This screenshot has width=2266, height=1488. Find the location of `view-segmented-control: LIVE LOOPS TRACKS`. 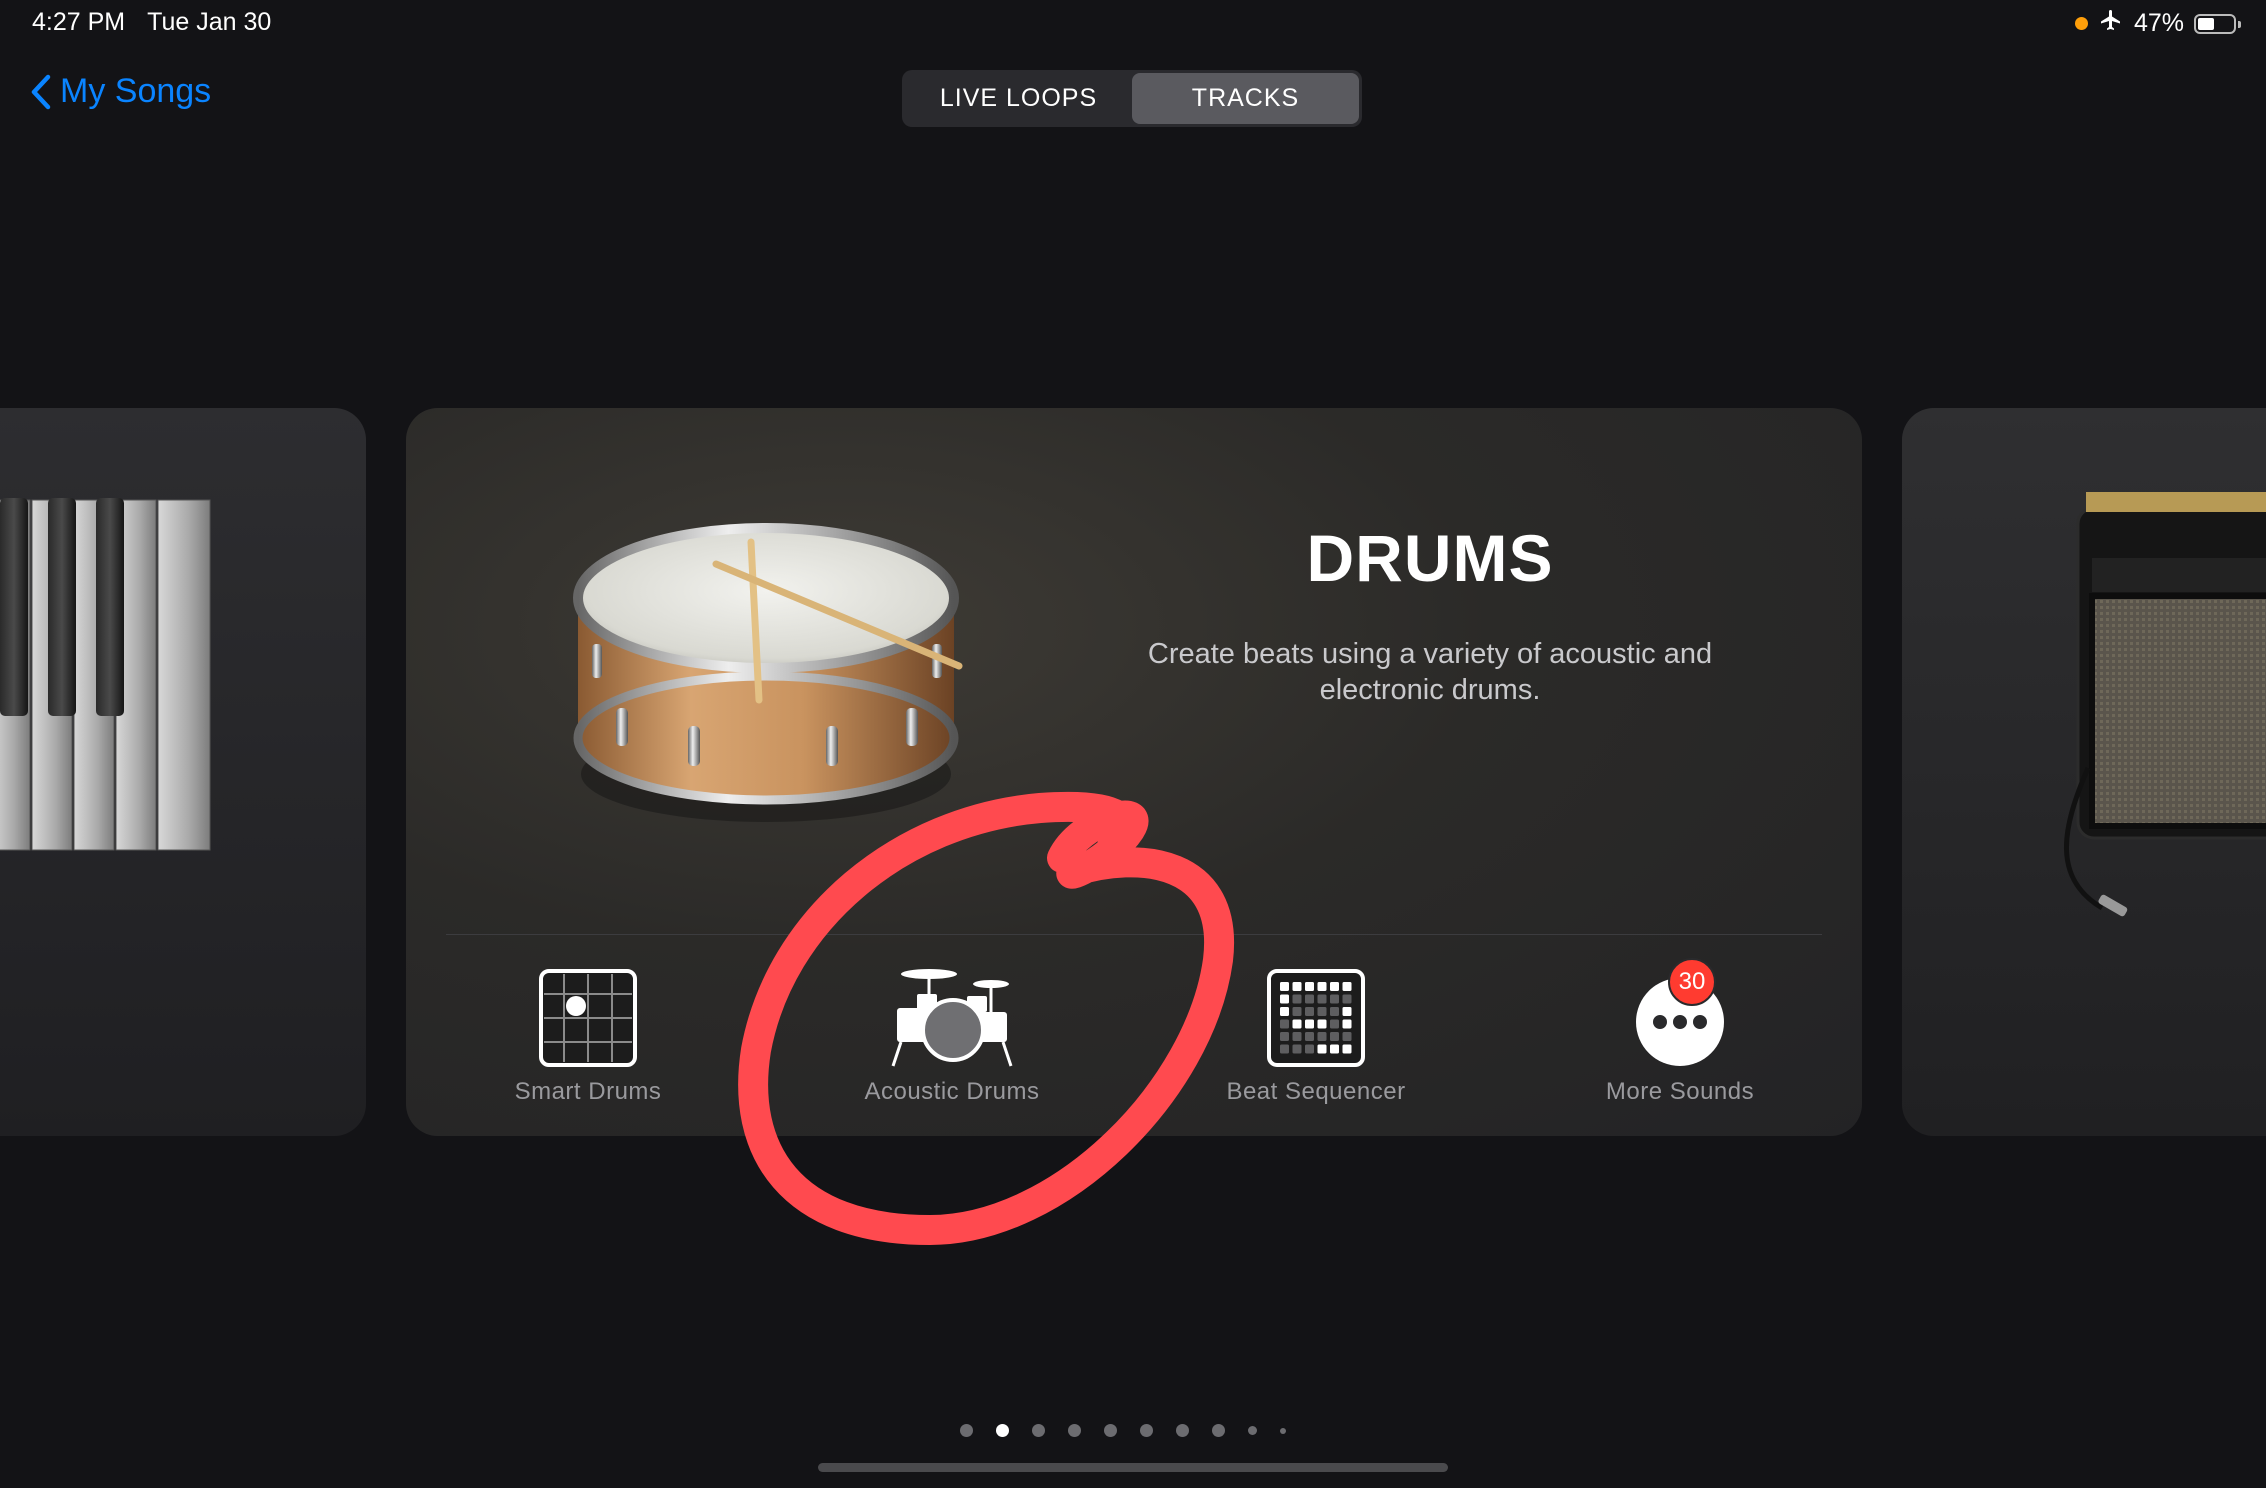

view-segmented-control: LIVE LOOPS TRACKS is located at coordinates (1132, 98).